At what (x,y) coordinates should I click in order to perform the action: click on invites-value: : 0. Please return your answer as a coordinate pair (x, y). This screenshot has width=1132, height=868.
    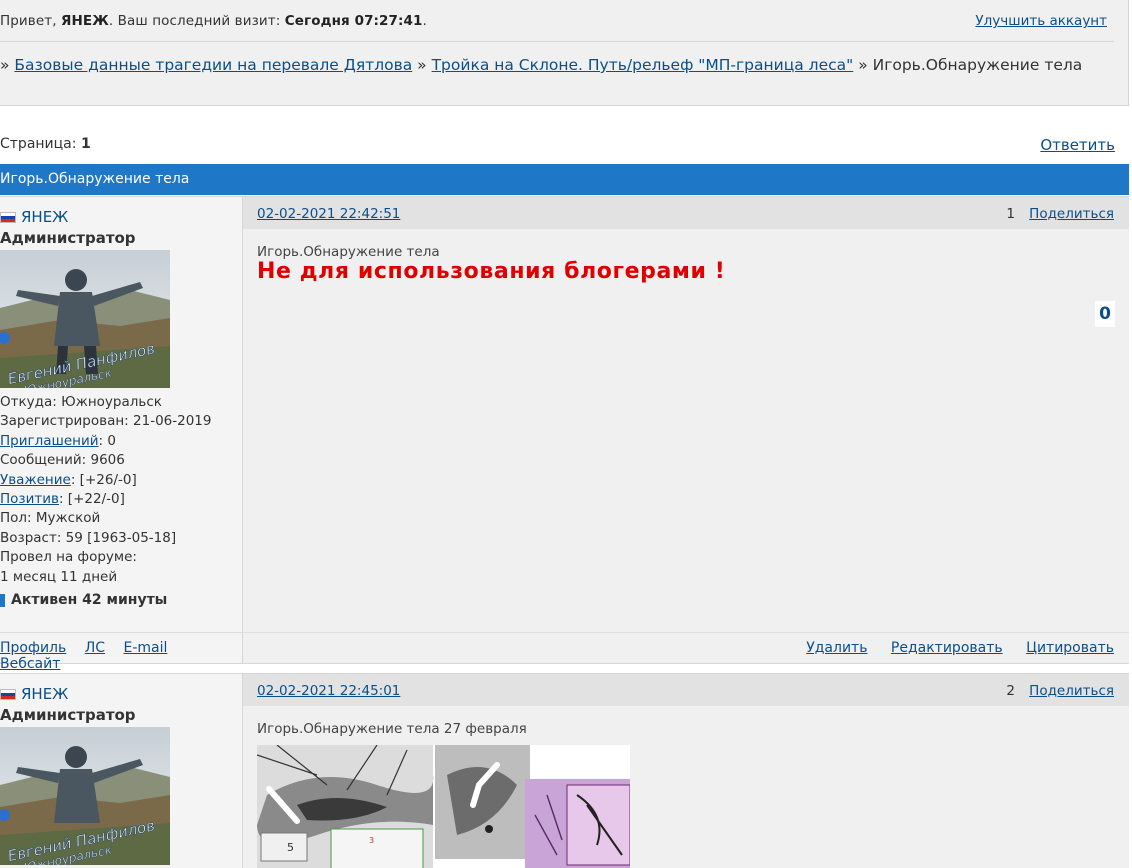
    Looking at the image, I should click on (107, 440).